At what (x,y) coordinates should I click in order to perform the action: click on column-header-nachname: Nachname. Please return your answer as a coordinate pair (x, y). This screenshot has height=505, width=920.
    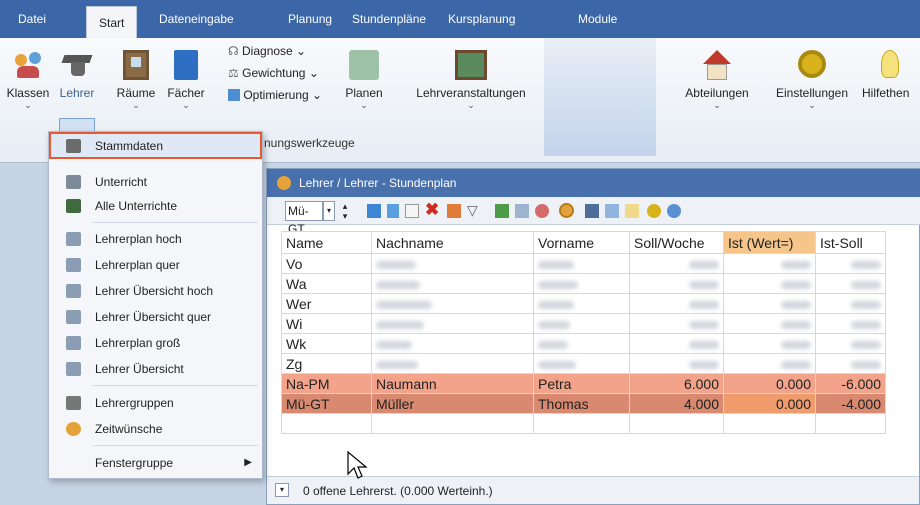
    Looking at the image, I should click on (452, 242).